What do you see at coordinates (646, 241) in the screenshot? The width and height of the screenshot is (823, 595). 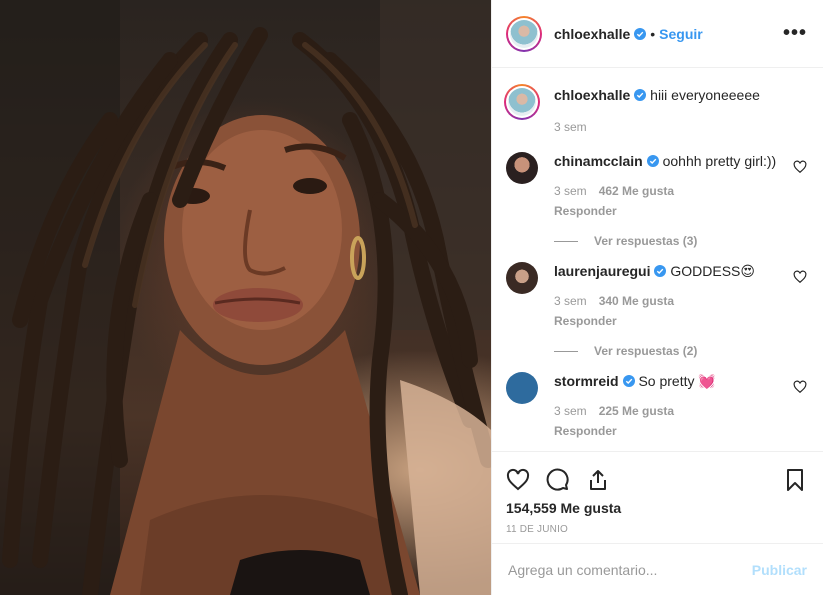 I see `view-replies-label: Ver respuestas (3)` at bounding box center [646, 241].